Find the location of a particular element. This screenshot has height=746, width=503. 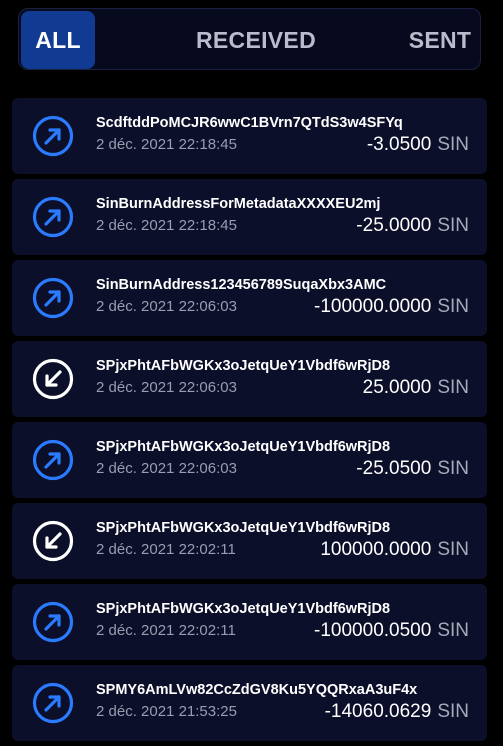

transaction-amount-group: -25.0000 SIN is located at coordinates (412, 226).